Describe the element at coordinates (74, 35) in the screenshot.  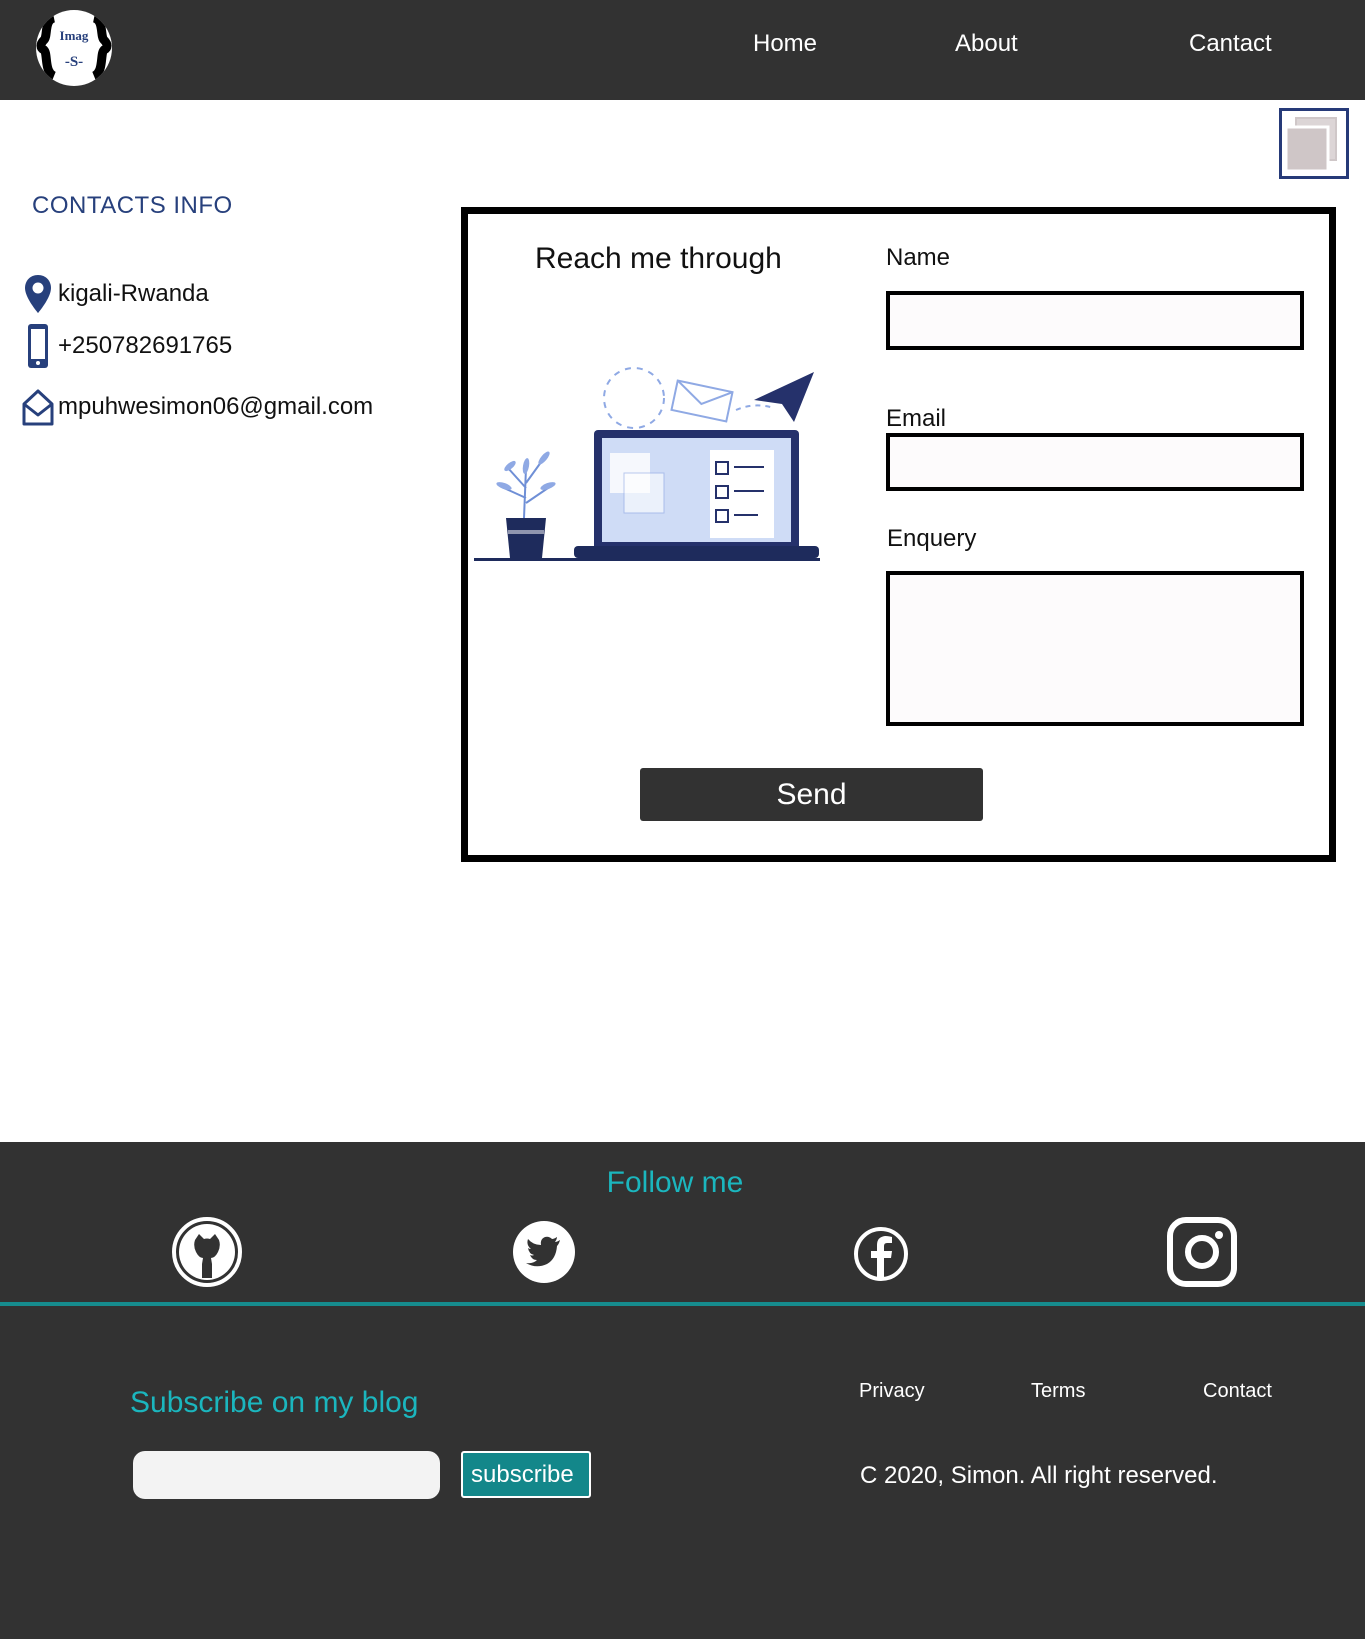
I see `logo-line1: Imag` at that location.